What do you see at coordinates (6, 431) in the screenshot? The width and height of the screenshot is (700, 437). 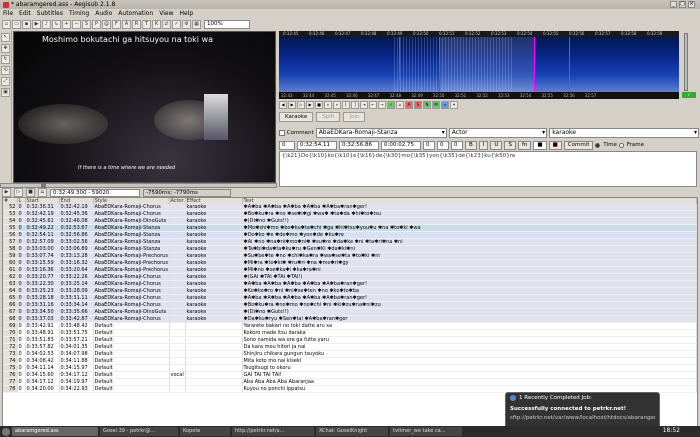 I see `start-menu-icon` at bounding box center [6, 431].